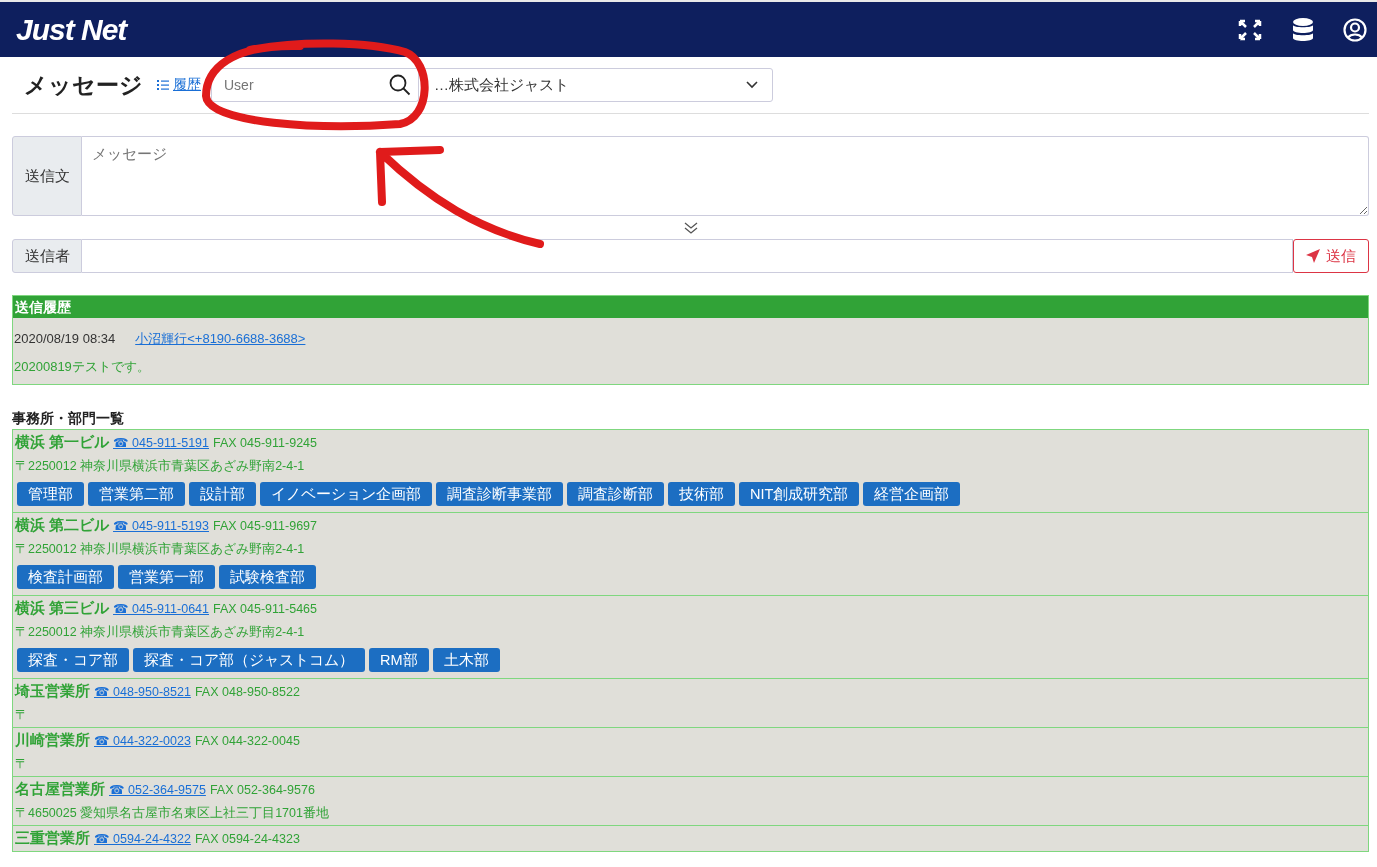 The image size is (1377, 867). I want to click on list-icon, so click(163, 85).